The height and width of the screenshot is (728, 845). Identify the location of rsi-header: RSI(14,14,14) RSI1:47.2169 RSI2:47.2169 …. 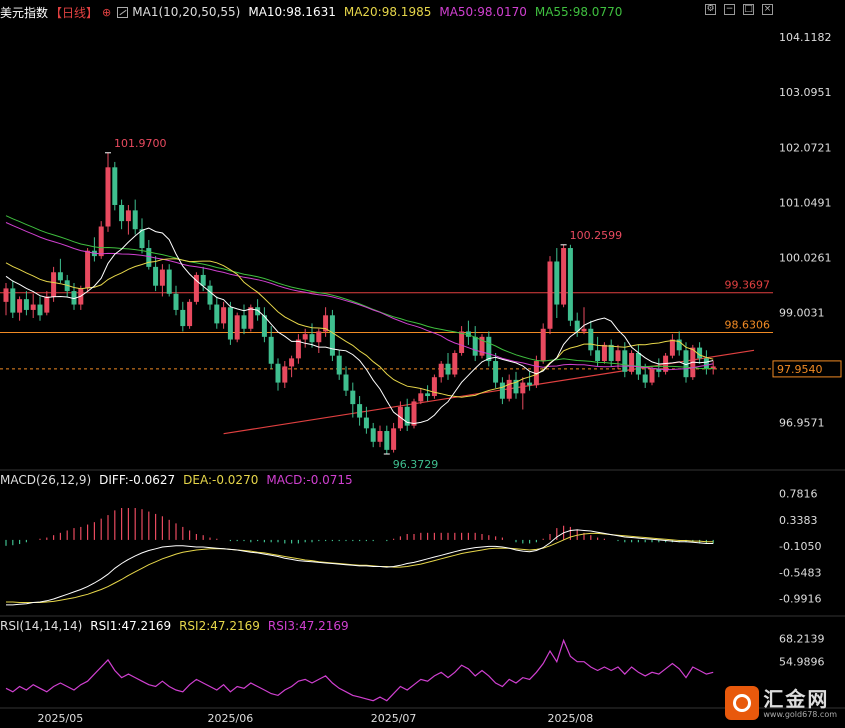
(178, 626).